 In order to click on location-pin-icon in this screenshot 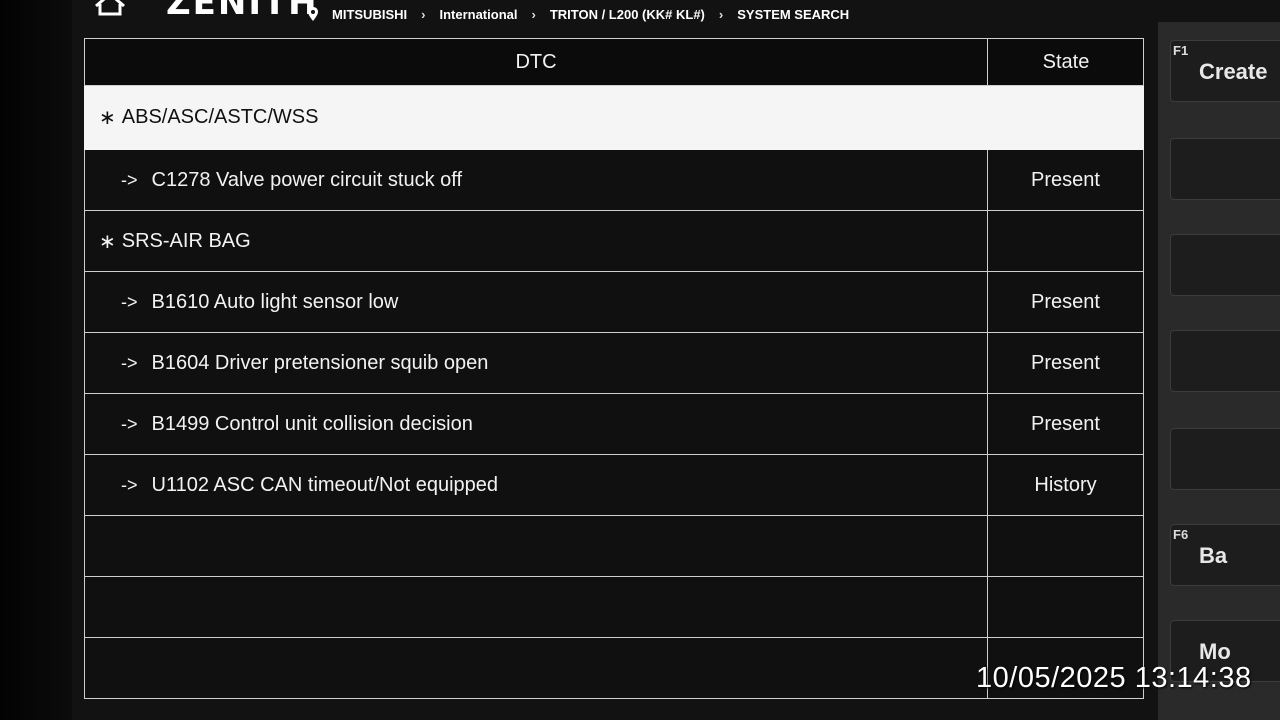, I will do `click(313, 14)`.